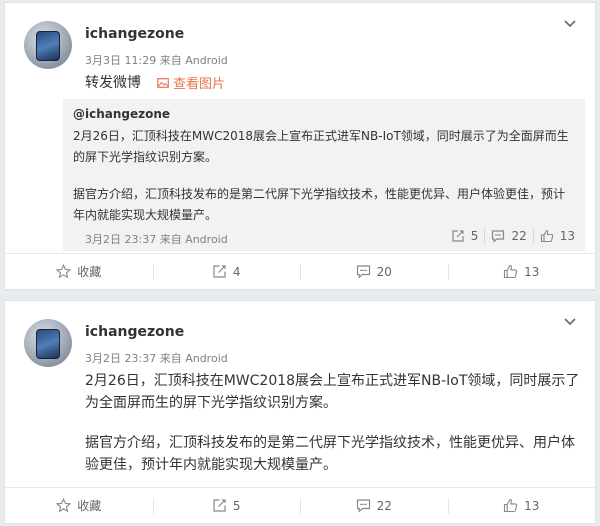 This screenshot has width=600, height=526. I want to click on comment-count: 22, so click(384, 505).